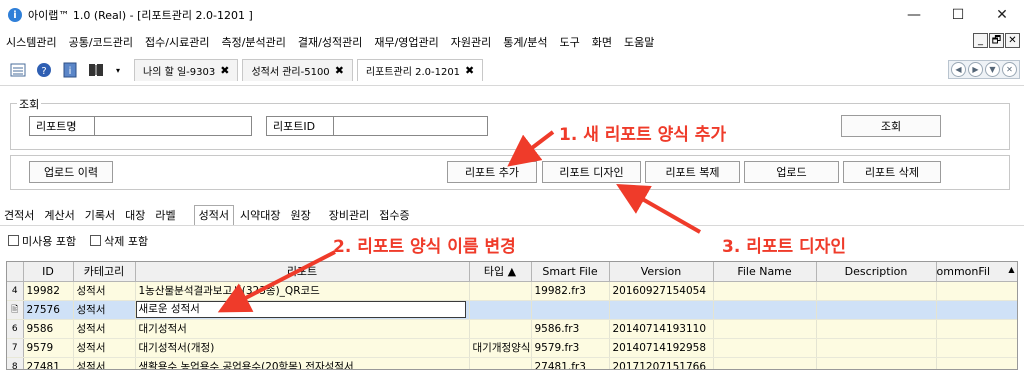  I want to click on cell-version, so click(661, 310).